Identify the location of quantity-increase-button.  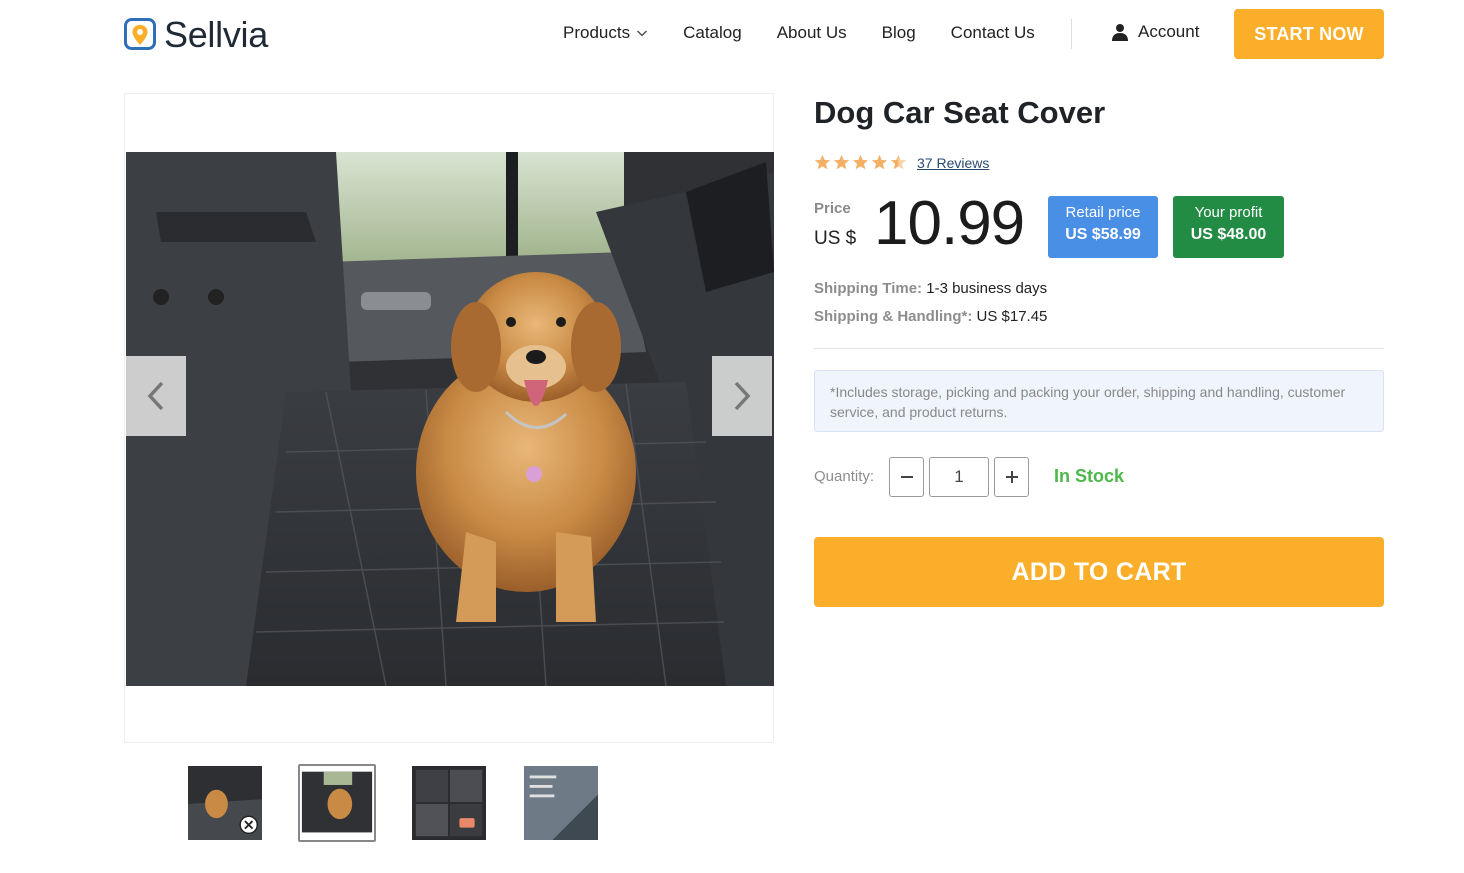
(1011, 477).